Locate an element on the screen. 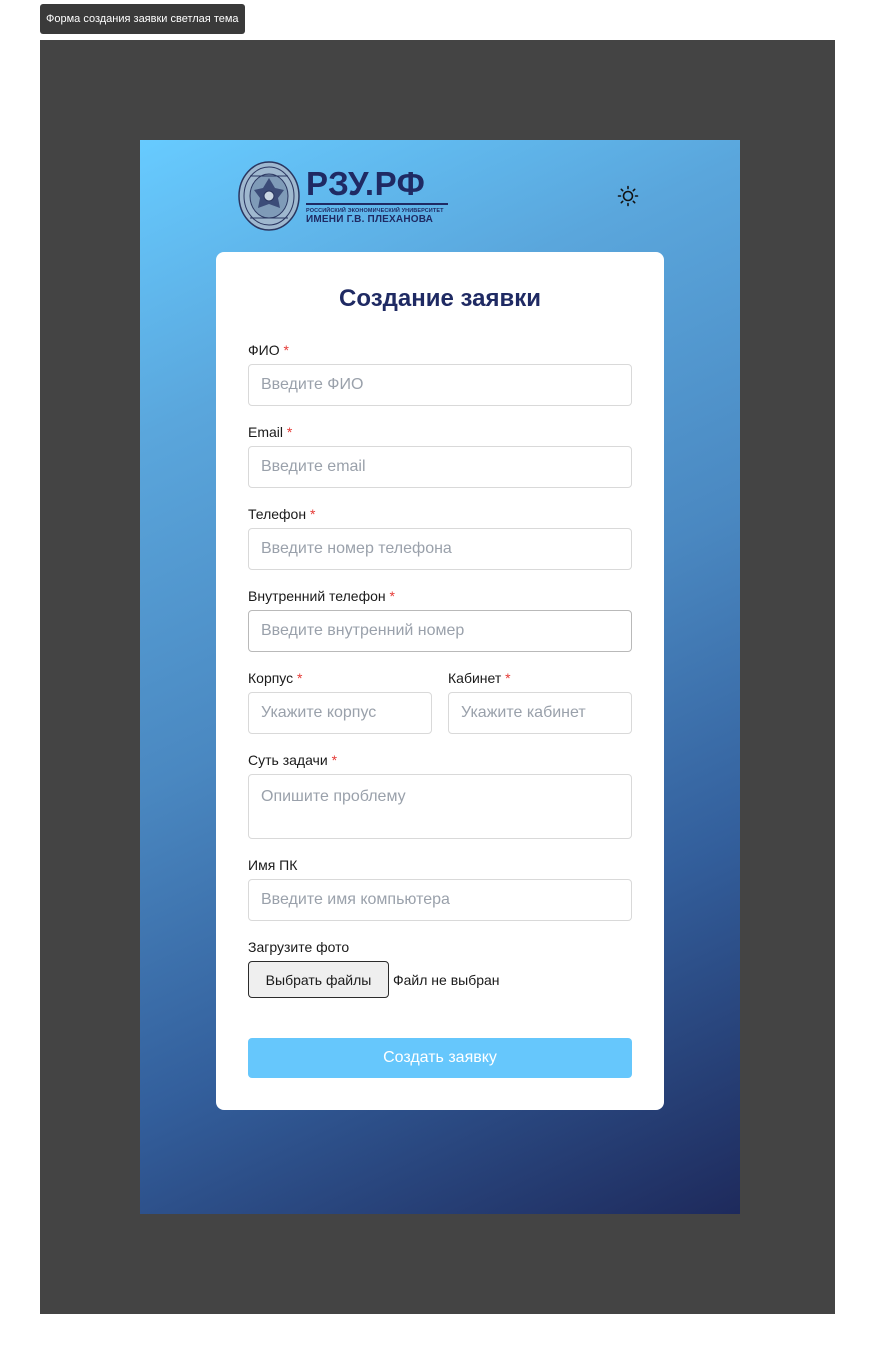  file-status: Файл не выбран is located at coordinates (446, 980).